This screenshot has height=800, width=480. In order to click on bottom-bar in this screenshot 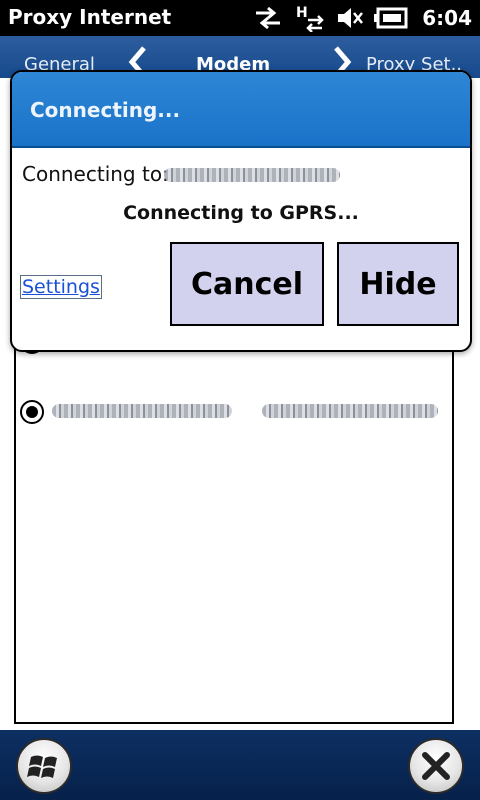, I will do `click(240, 765)`.